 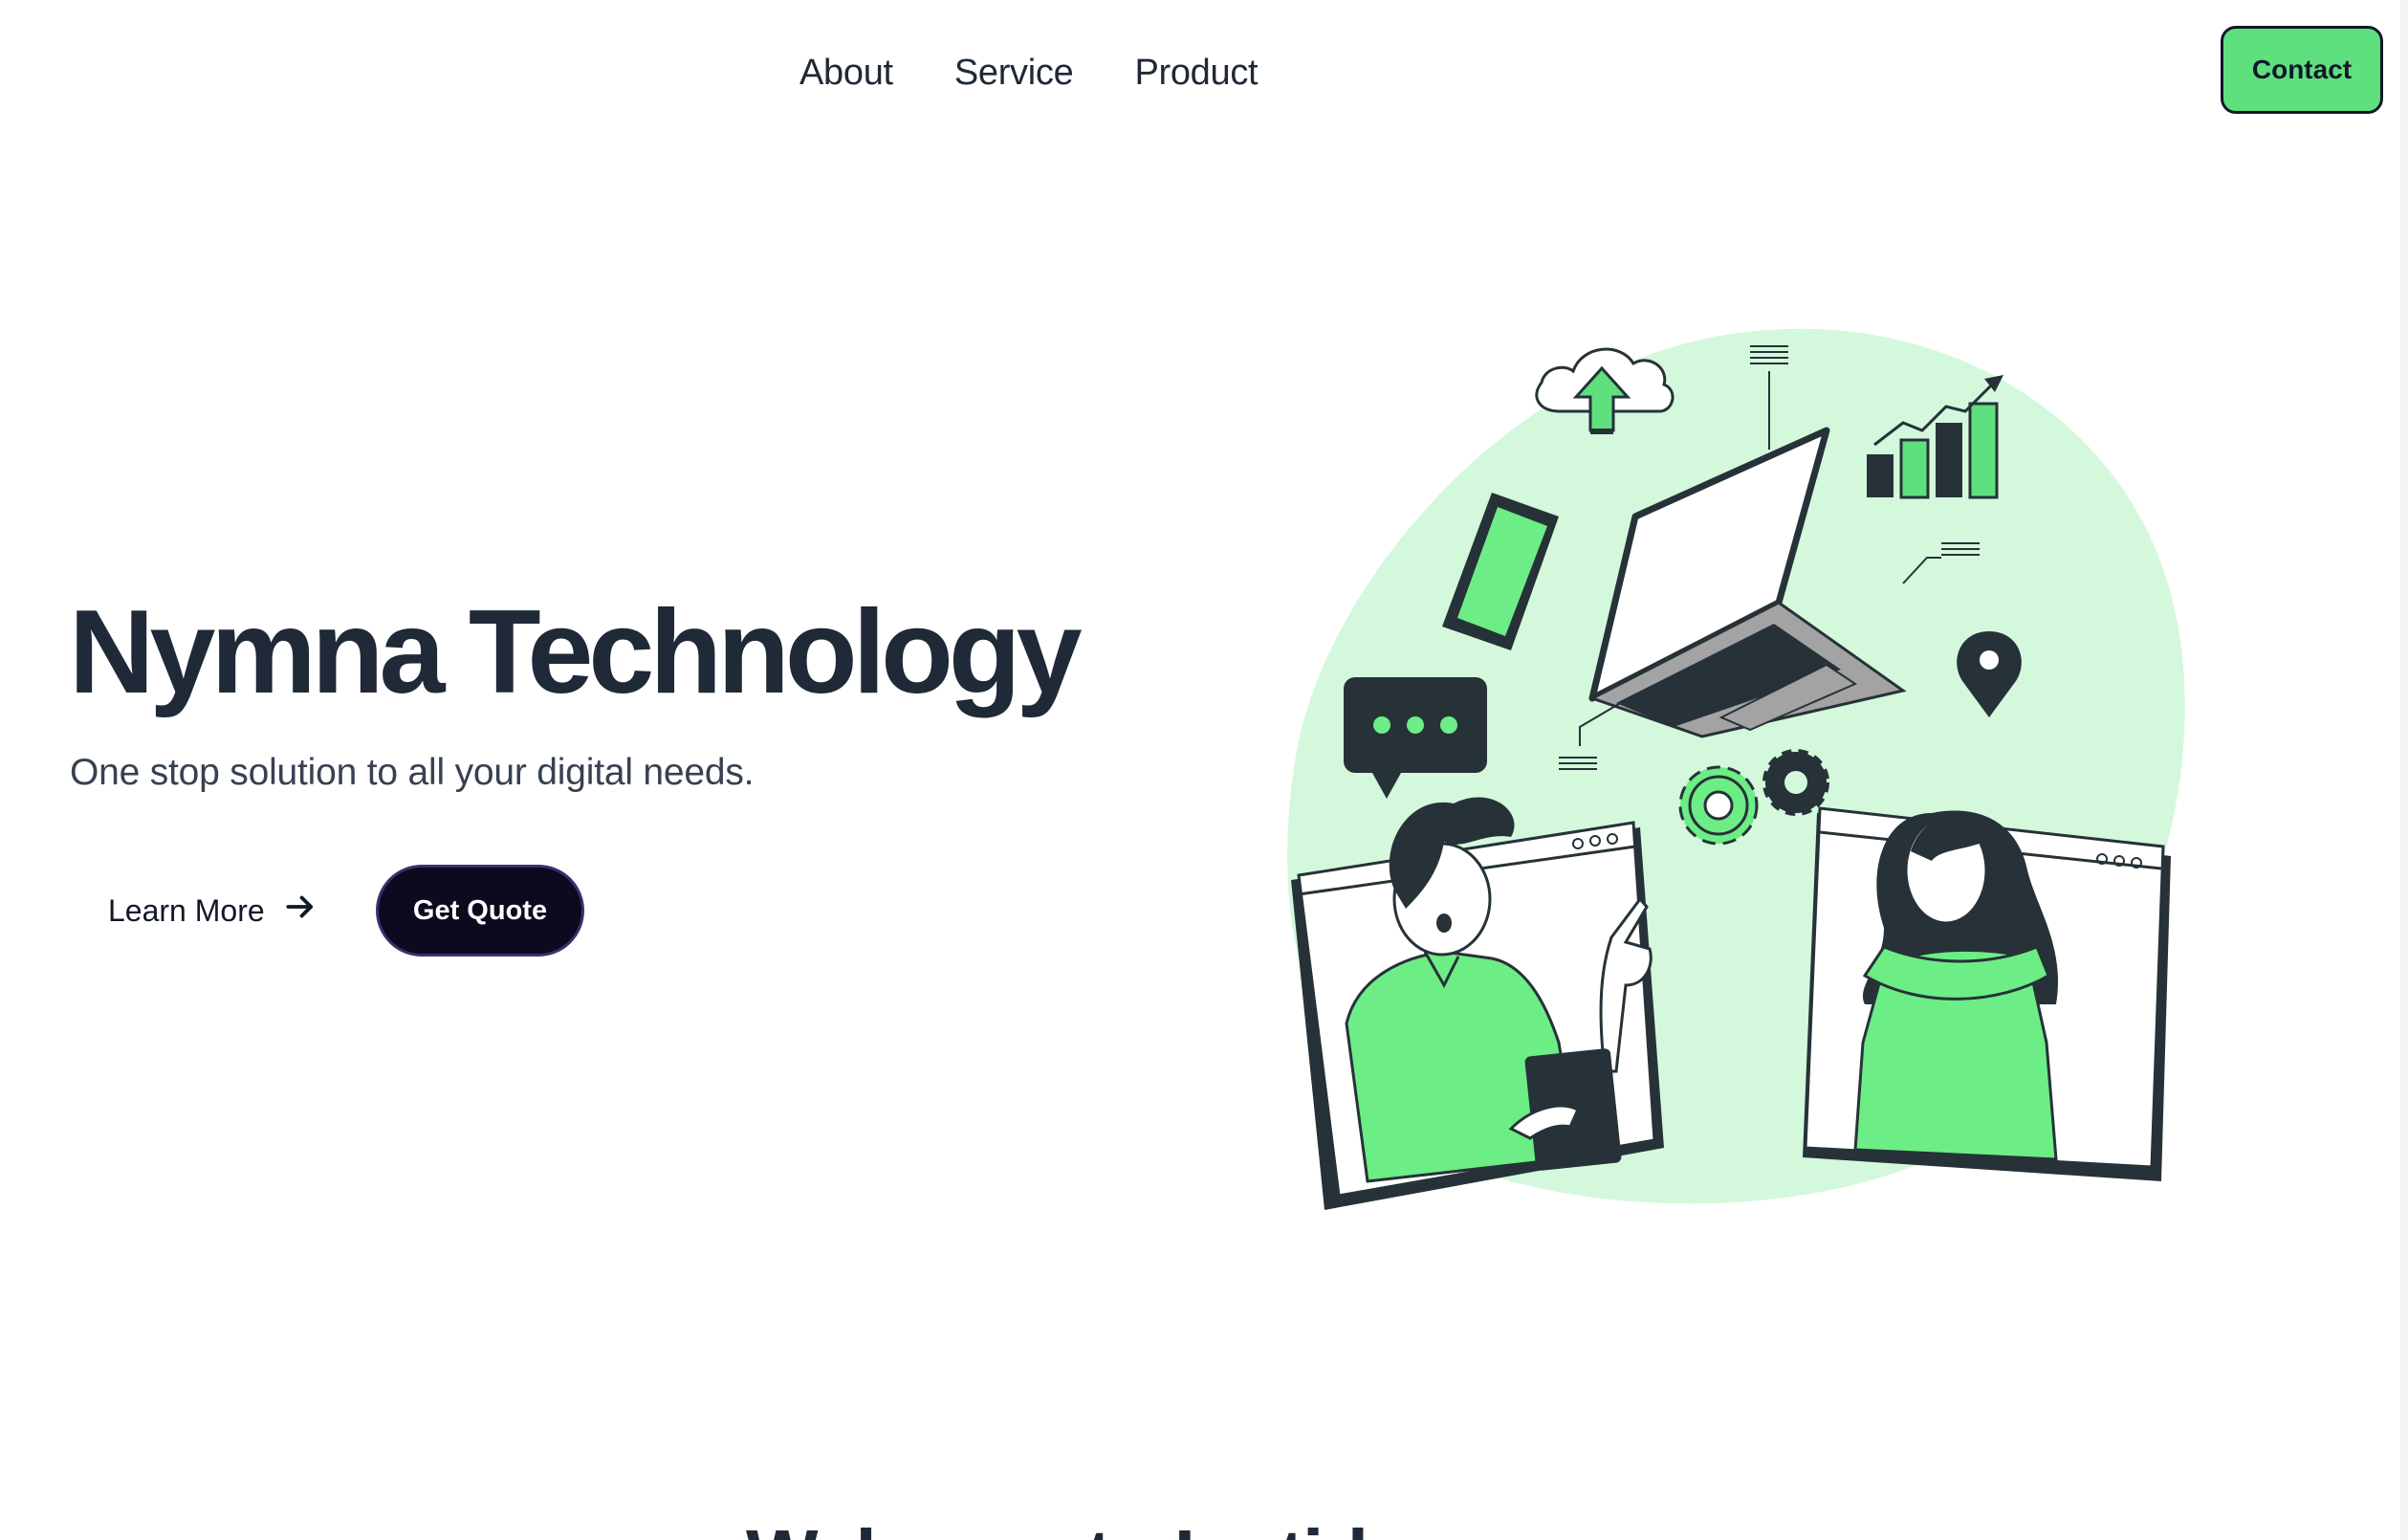 What do you see at coordinates (576, 652) in the screenshot?
I see `hero-title: Nymna Technology` at bounding box center [576, 652].